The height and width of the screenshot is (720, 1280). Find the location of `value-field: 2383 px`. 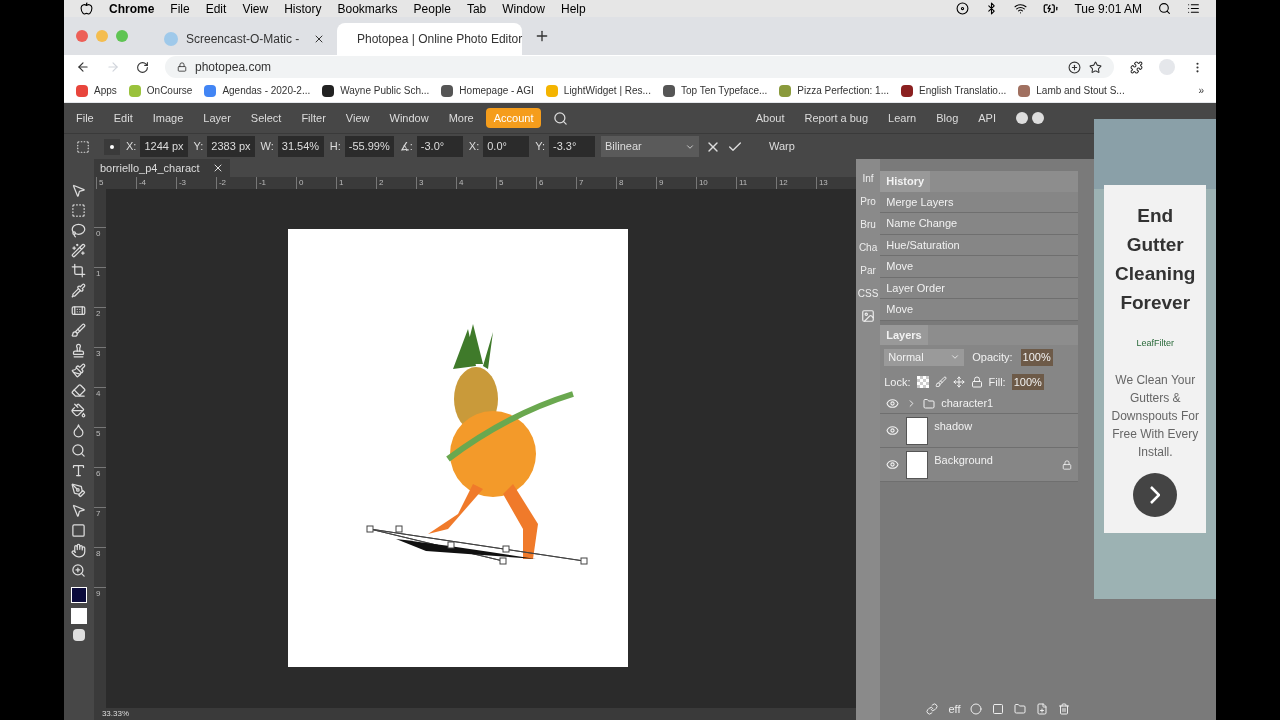

value-field: 2383 px is located at coordinates (231, 146).